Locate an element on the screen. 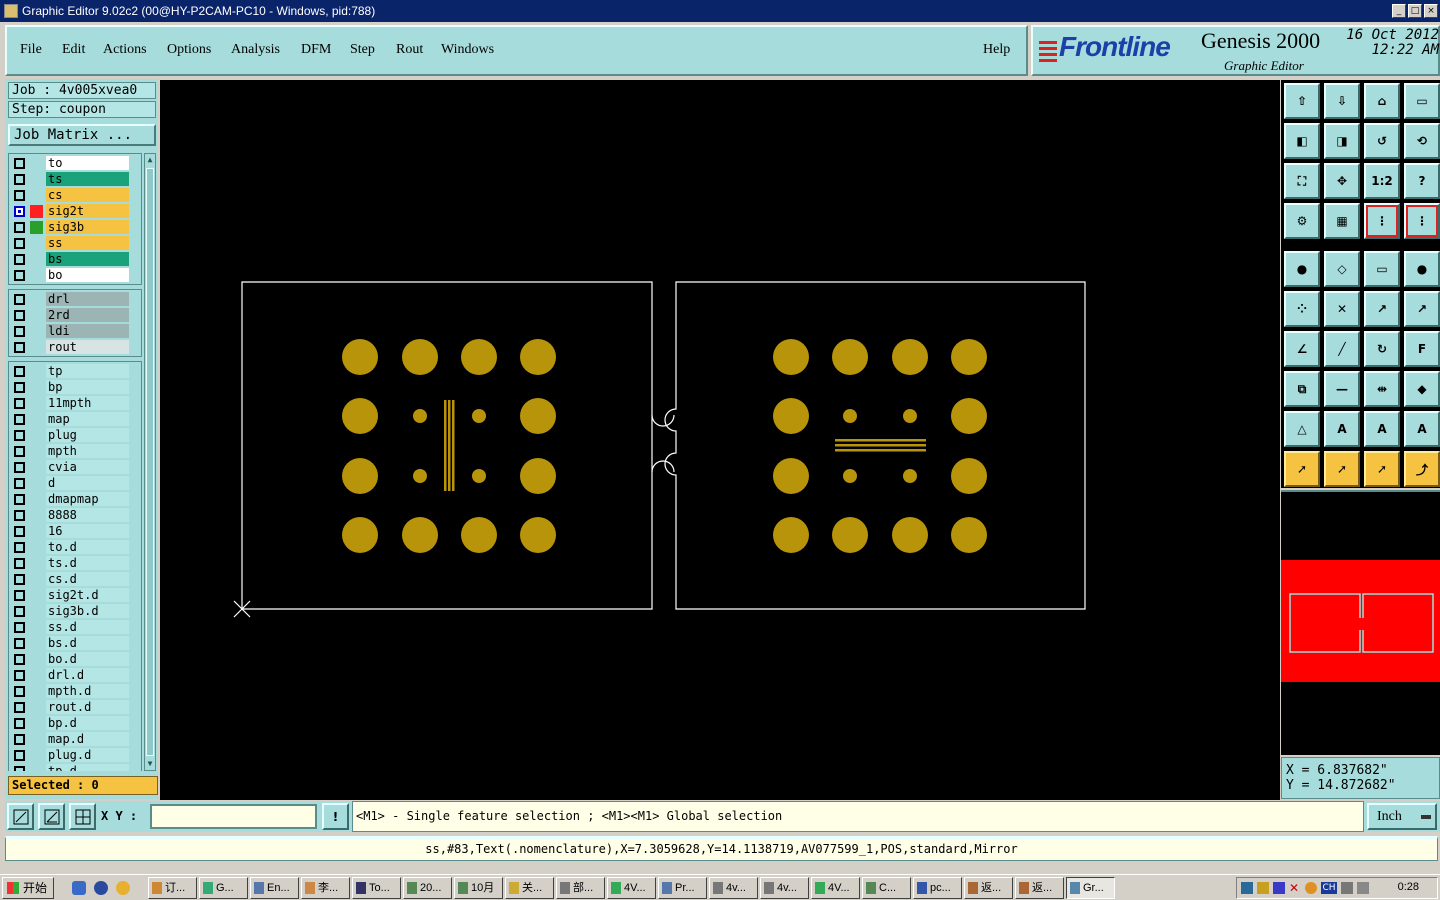 The width and height of the screenshot is (1440, 900). transform-button: ↗ is located at coordinates (1422, 309).